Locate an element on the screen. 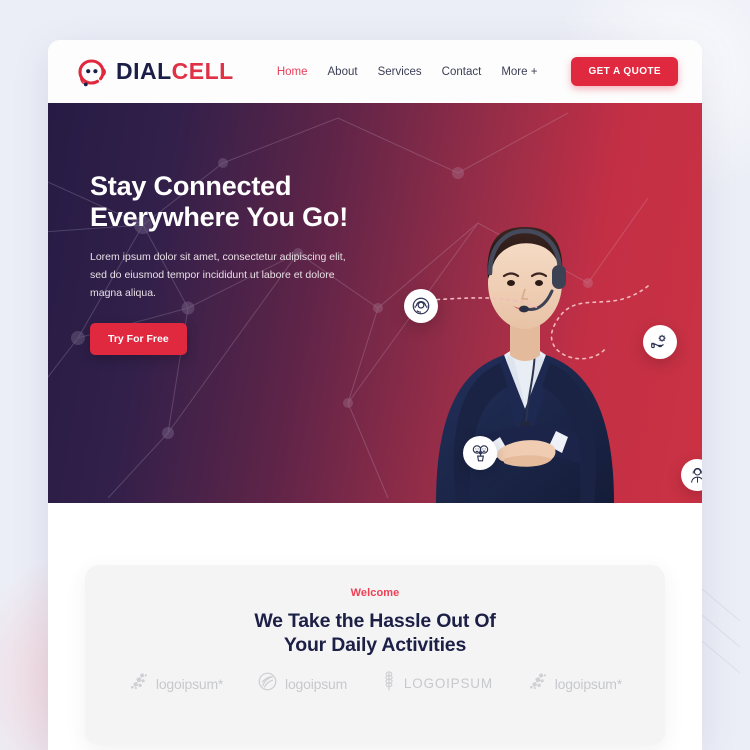  nav-item-more: More + is located at coordinates (519, 72).